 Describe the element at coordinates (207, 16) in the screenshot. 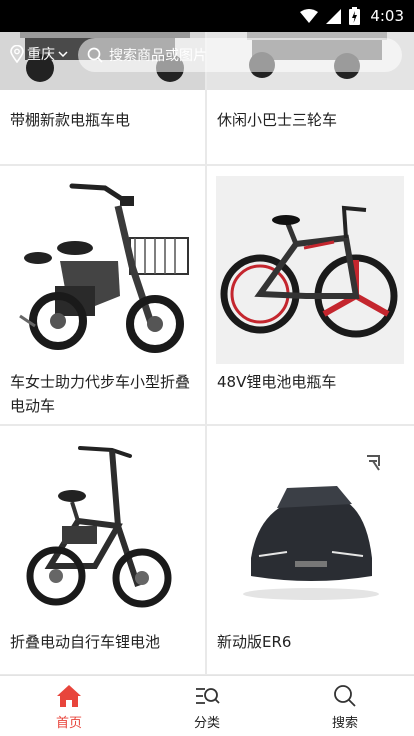

I see `status-bar: 4:03` at that location.